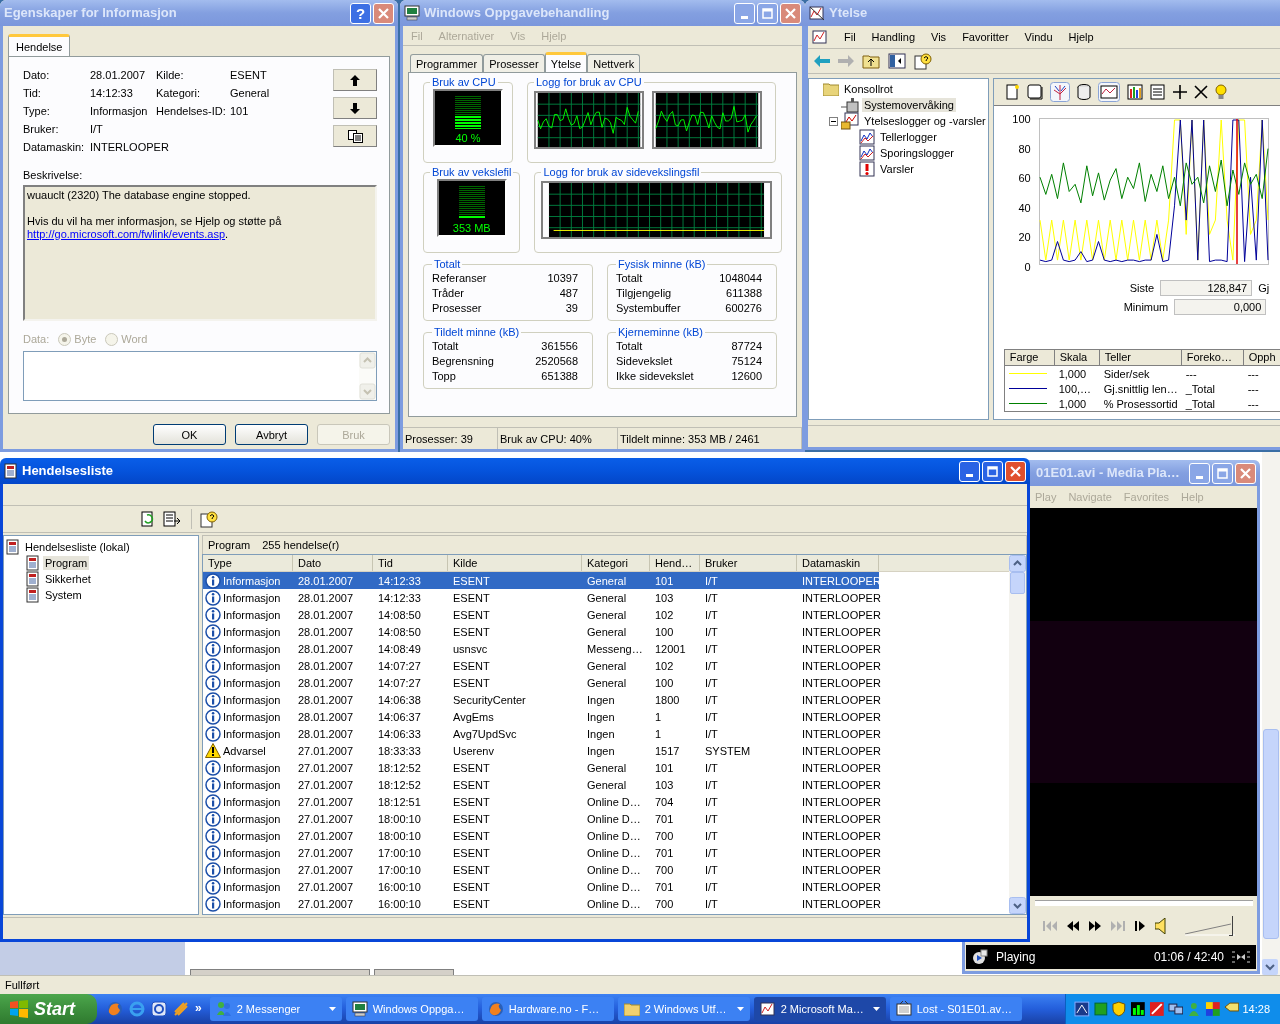 This screenshot has width=1280, height=1024. I want to click on computers-icon, so click(1175, 1009).